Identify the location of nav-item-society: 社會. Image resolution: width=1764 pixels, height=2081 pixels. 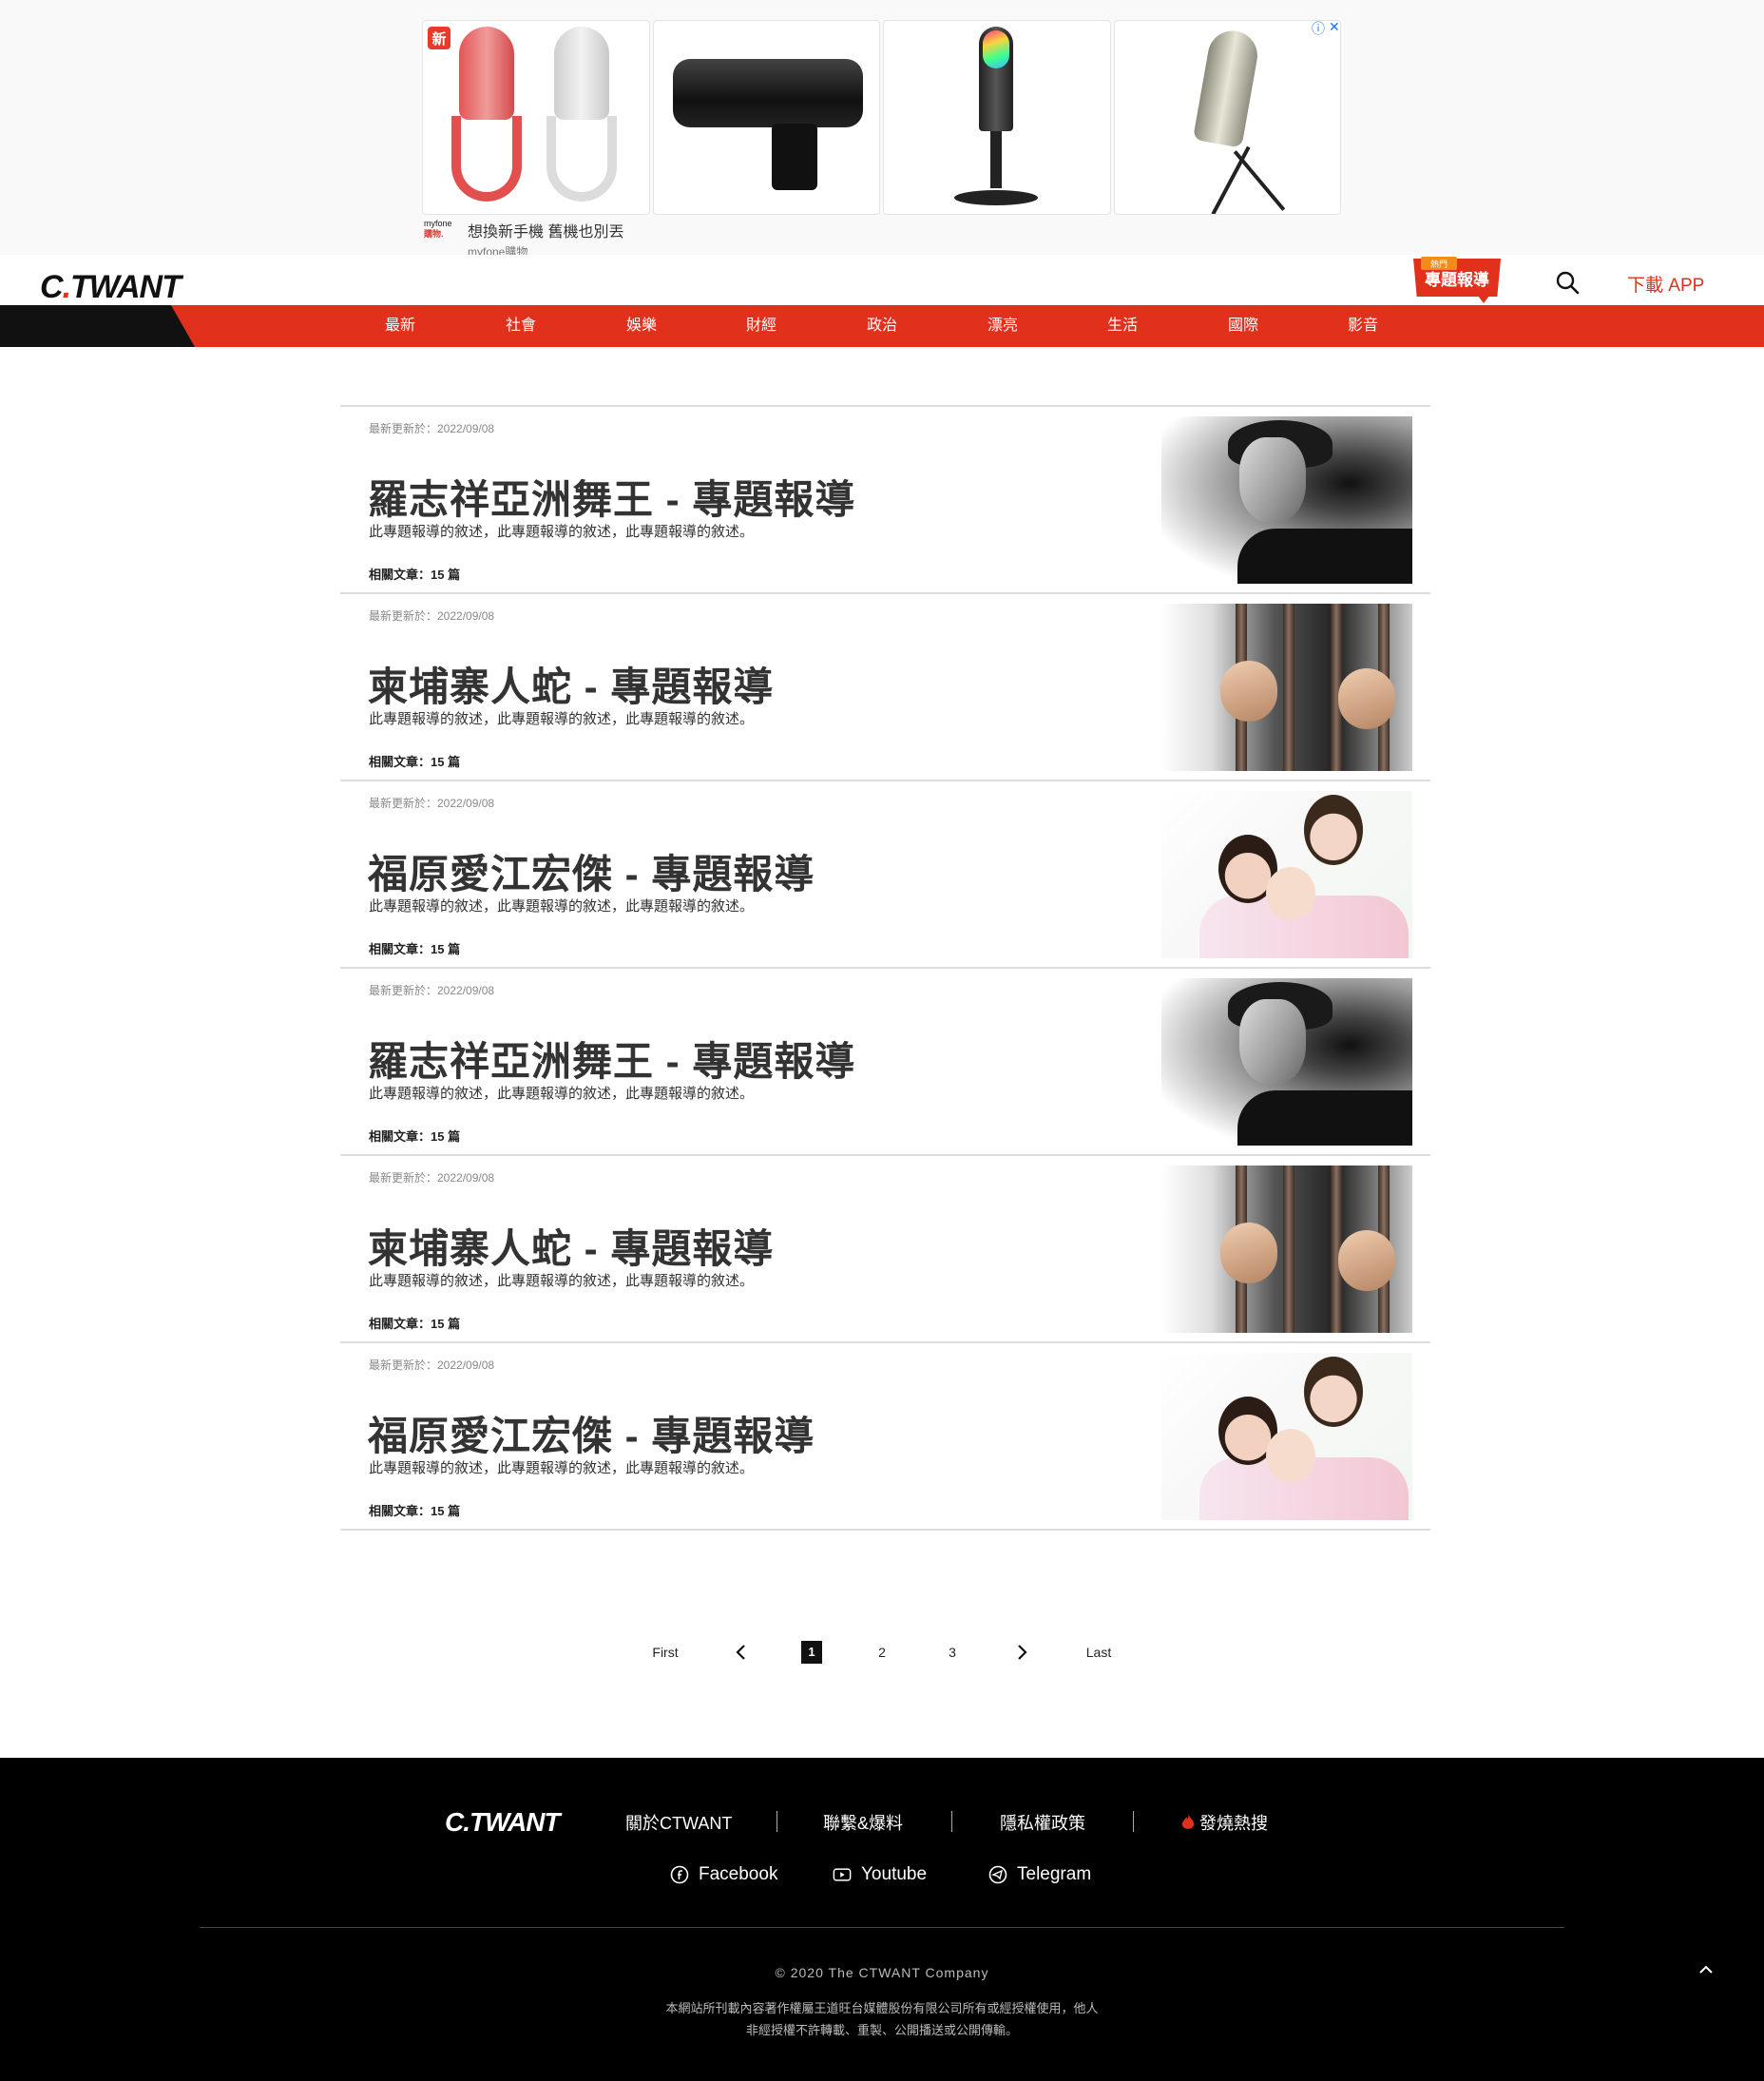
(521, 326).